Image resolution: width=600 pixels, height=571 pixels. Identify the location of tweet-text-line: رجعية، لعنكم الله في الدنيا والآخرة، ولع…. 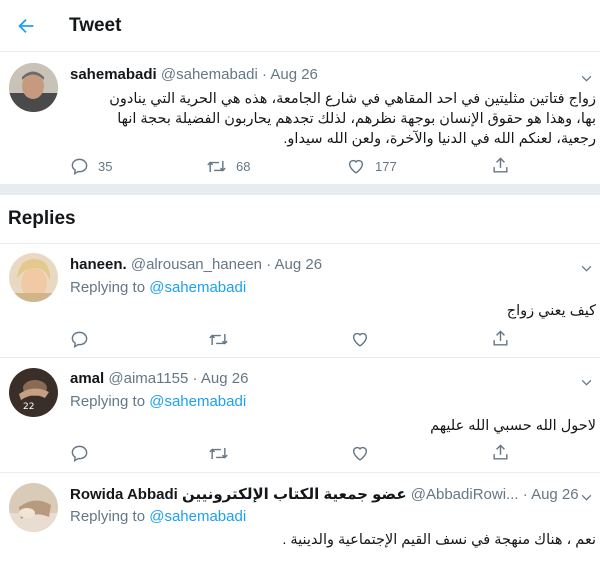
(439, 139).